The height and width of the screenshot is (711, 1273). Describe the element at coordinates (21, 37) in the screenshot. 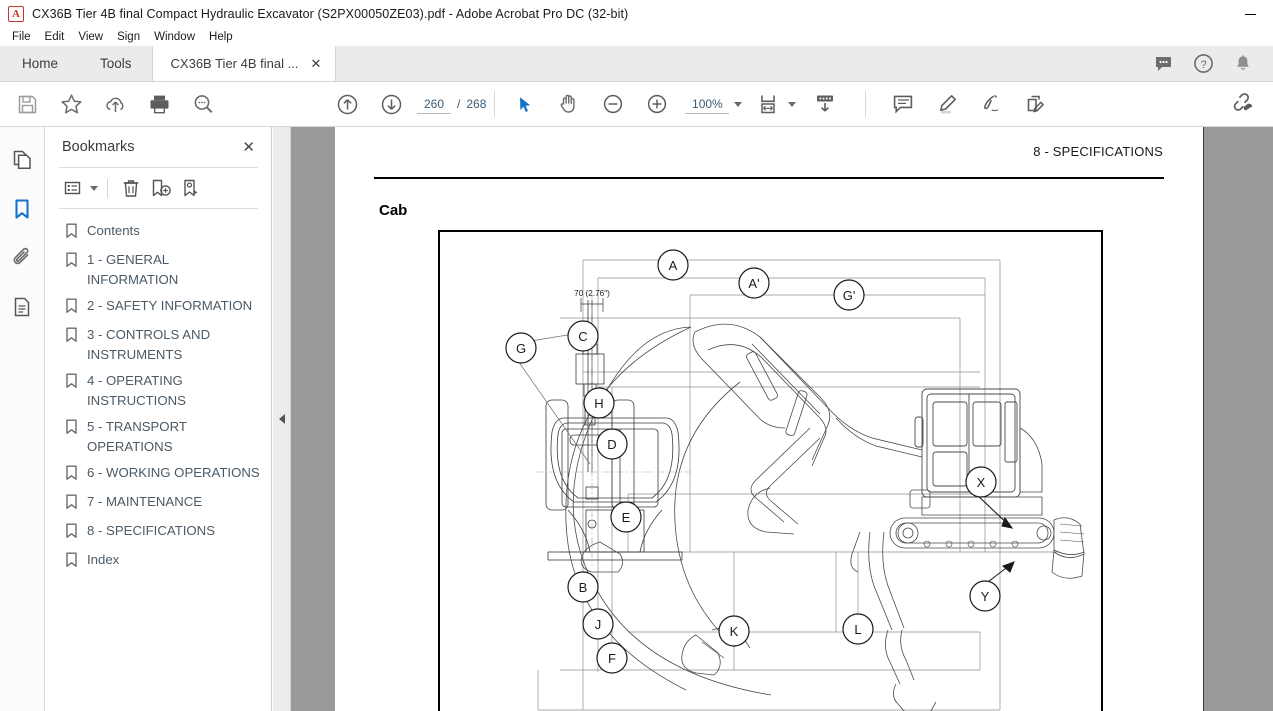

I see `menu-file: File` at that location.